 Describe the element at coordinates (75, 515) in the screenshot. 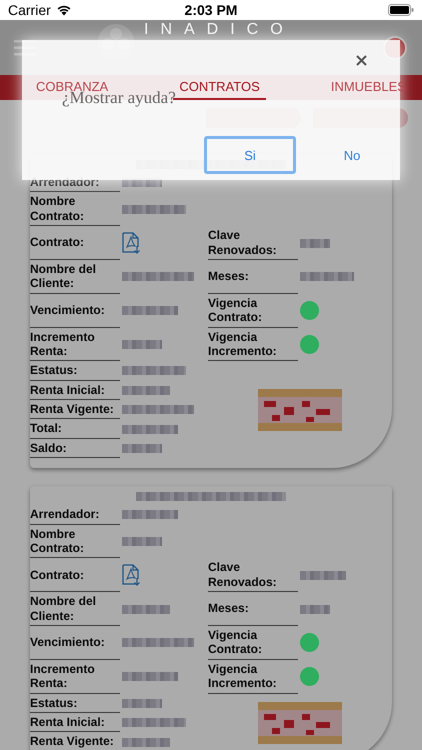

I see `field-label: Arrendador:` at that location.